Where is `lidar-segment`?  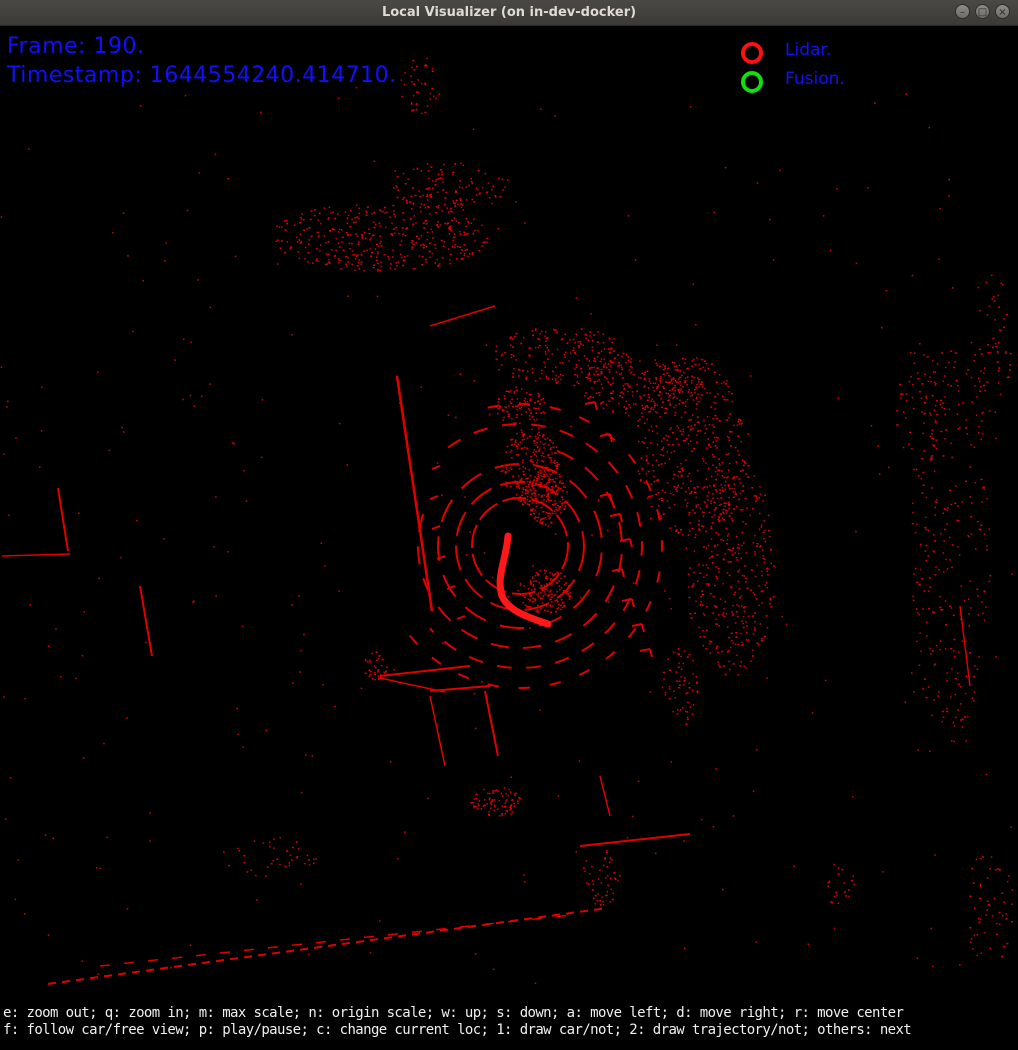
lidar-segment is located at coordinates (374, 940).